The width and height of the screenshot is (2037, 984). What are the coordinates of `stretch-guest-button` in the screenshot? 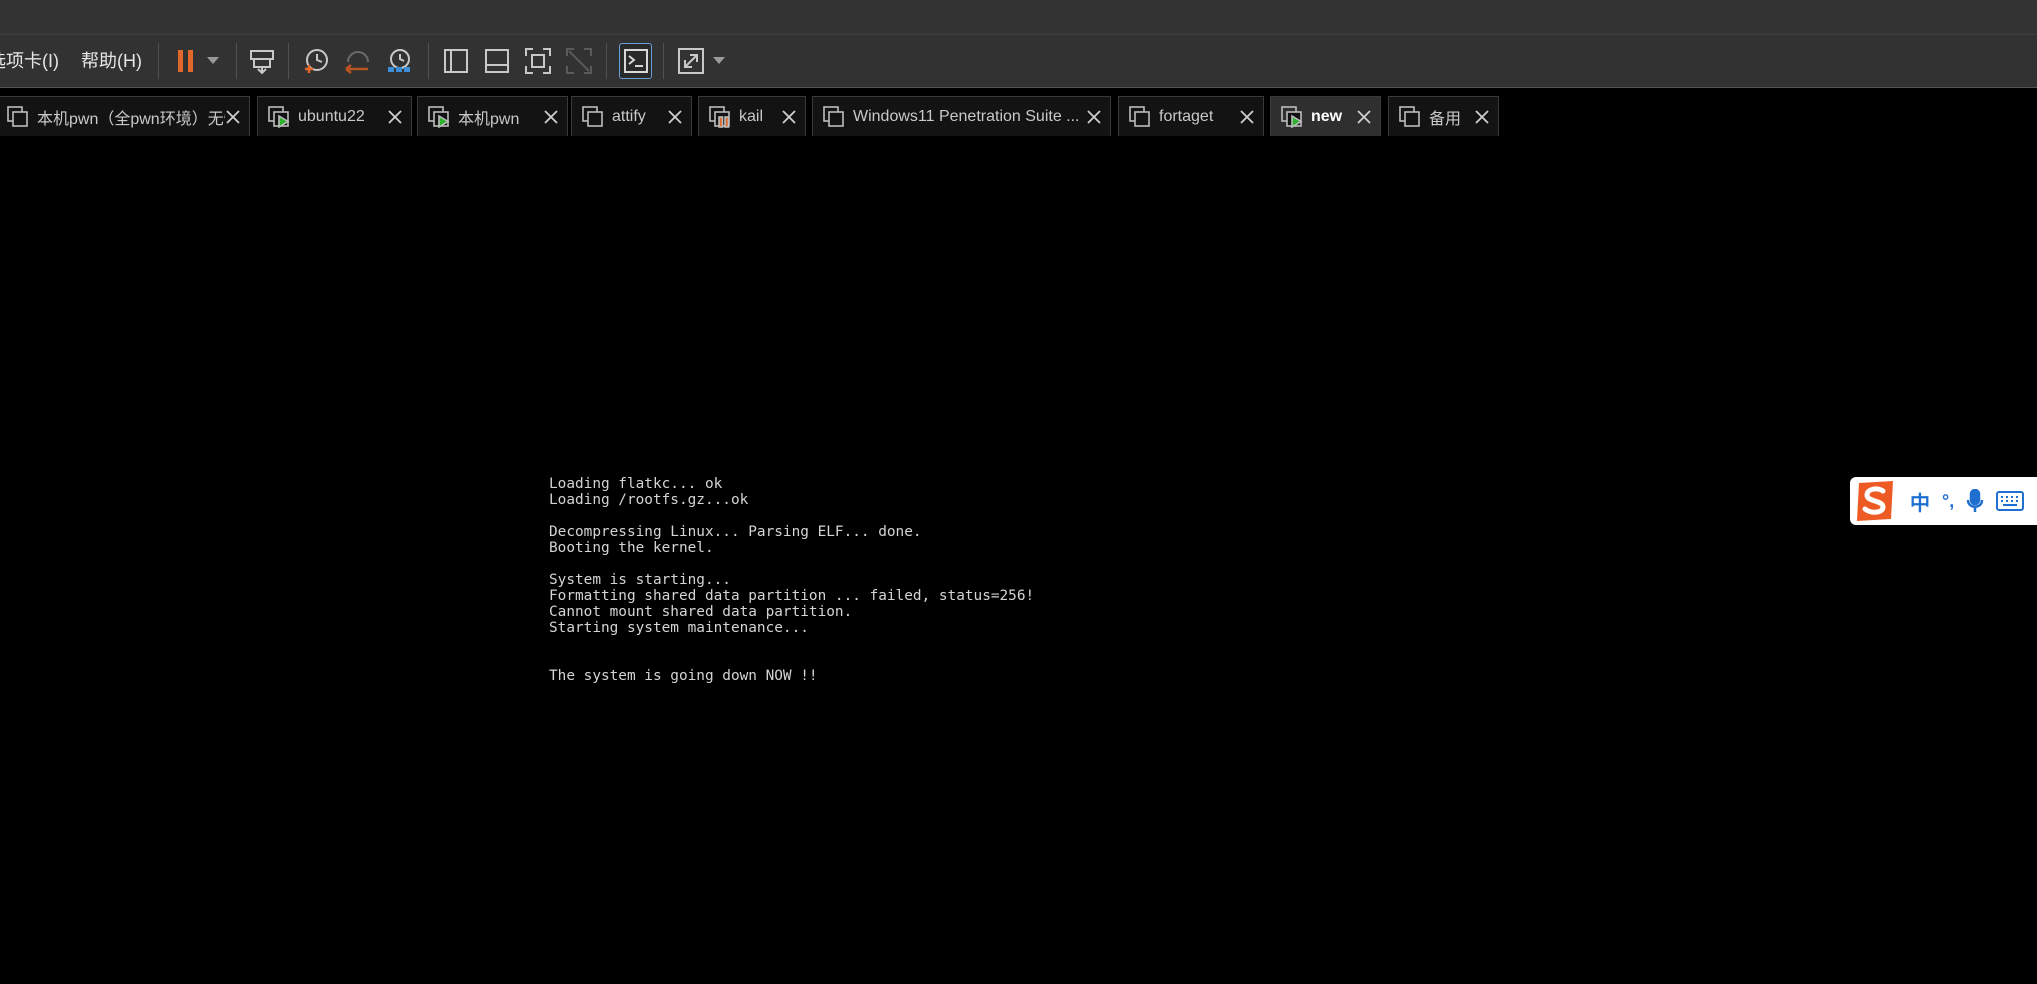 It's located at (691, 61).